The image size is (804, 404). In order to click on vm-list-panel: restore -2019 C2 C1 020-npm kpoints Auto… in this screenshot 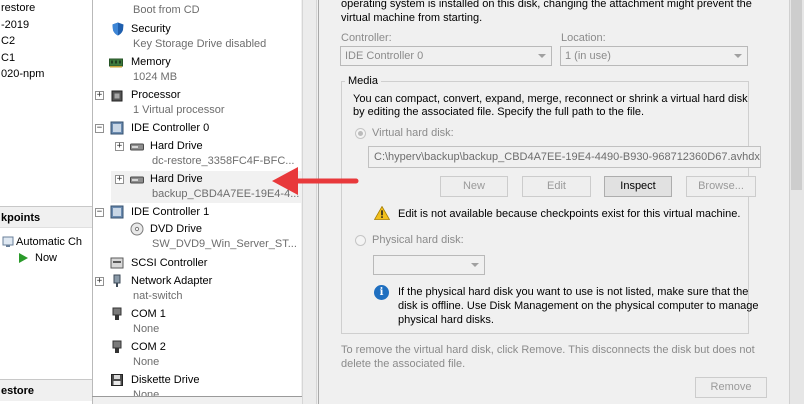, I will do `click(46, 202)`.